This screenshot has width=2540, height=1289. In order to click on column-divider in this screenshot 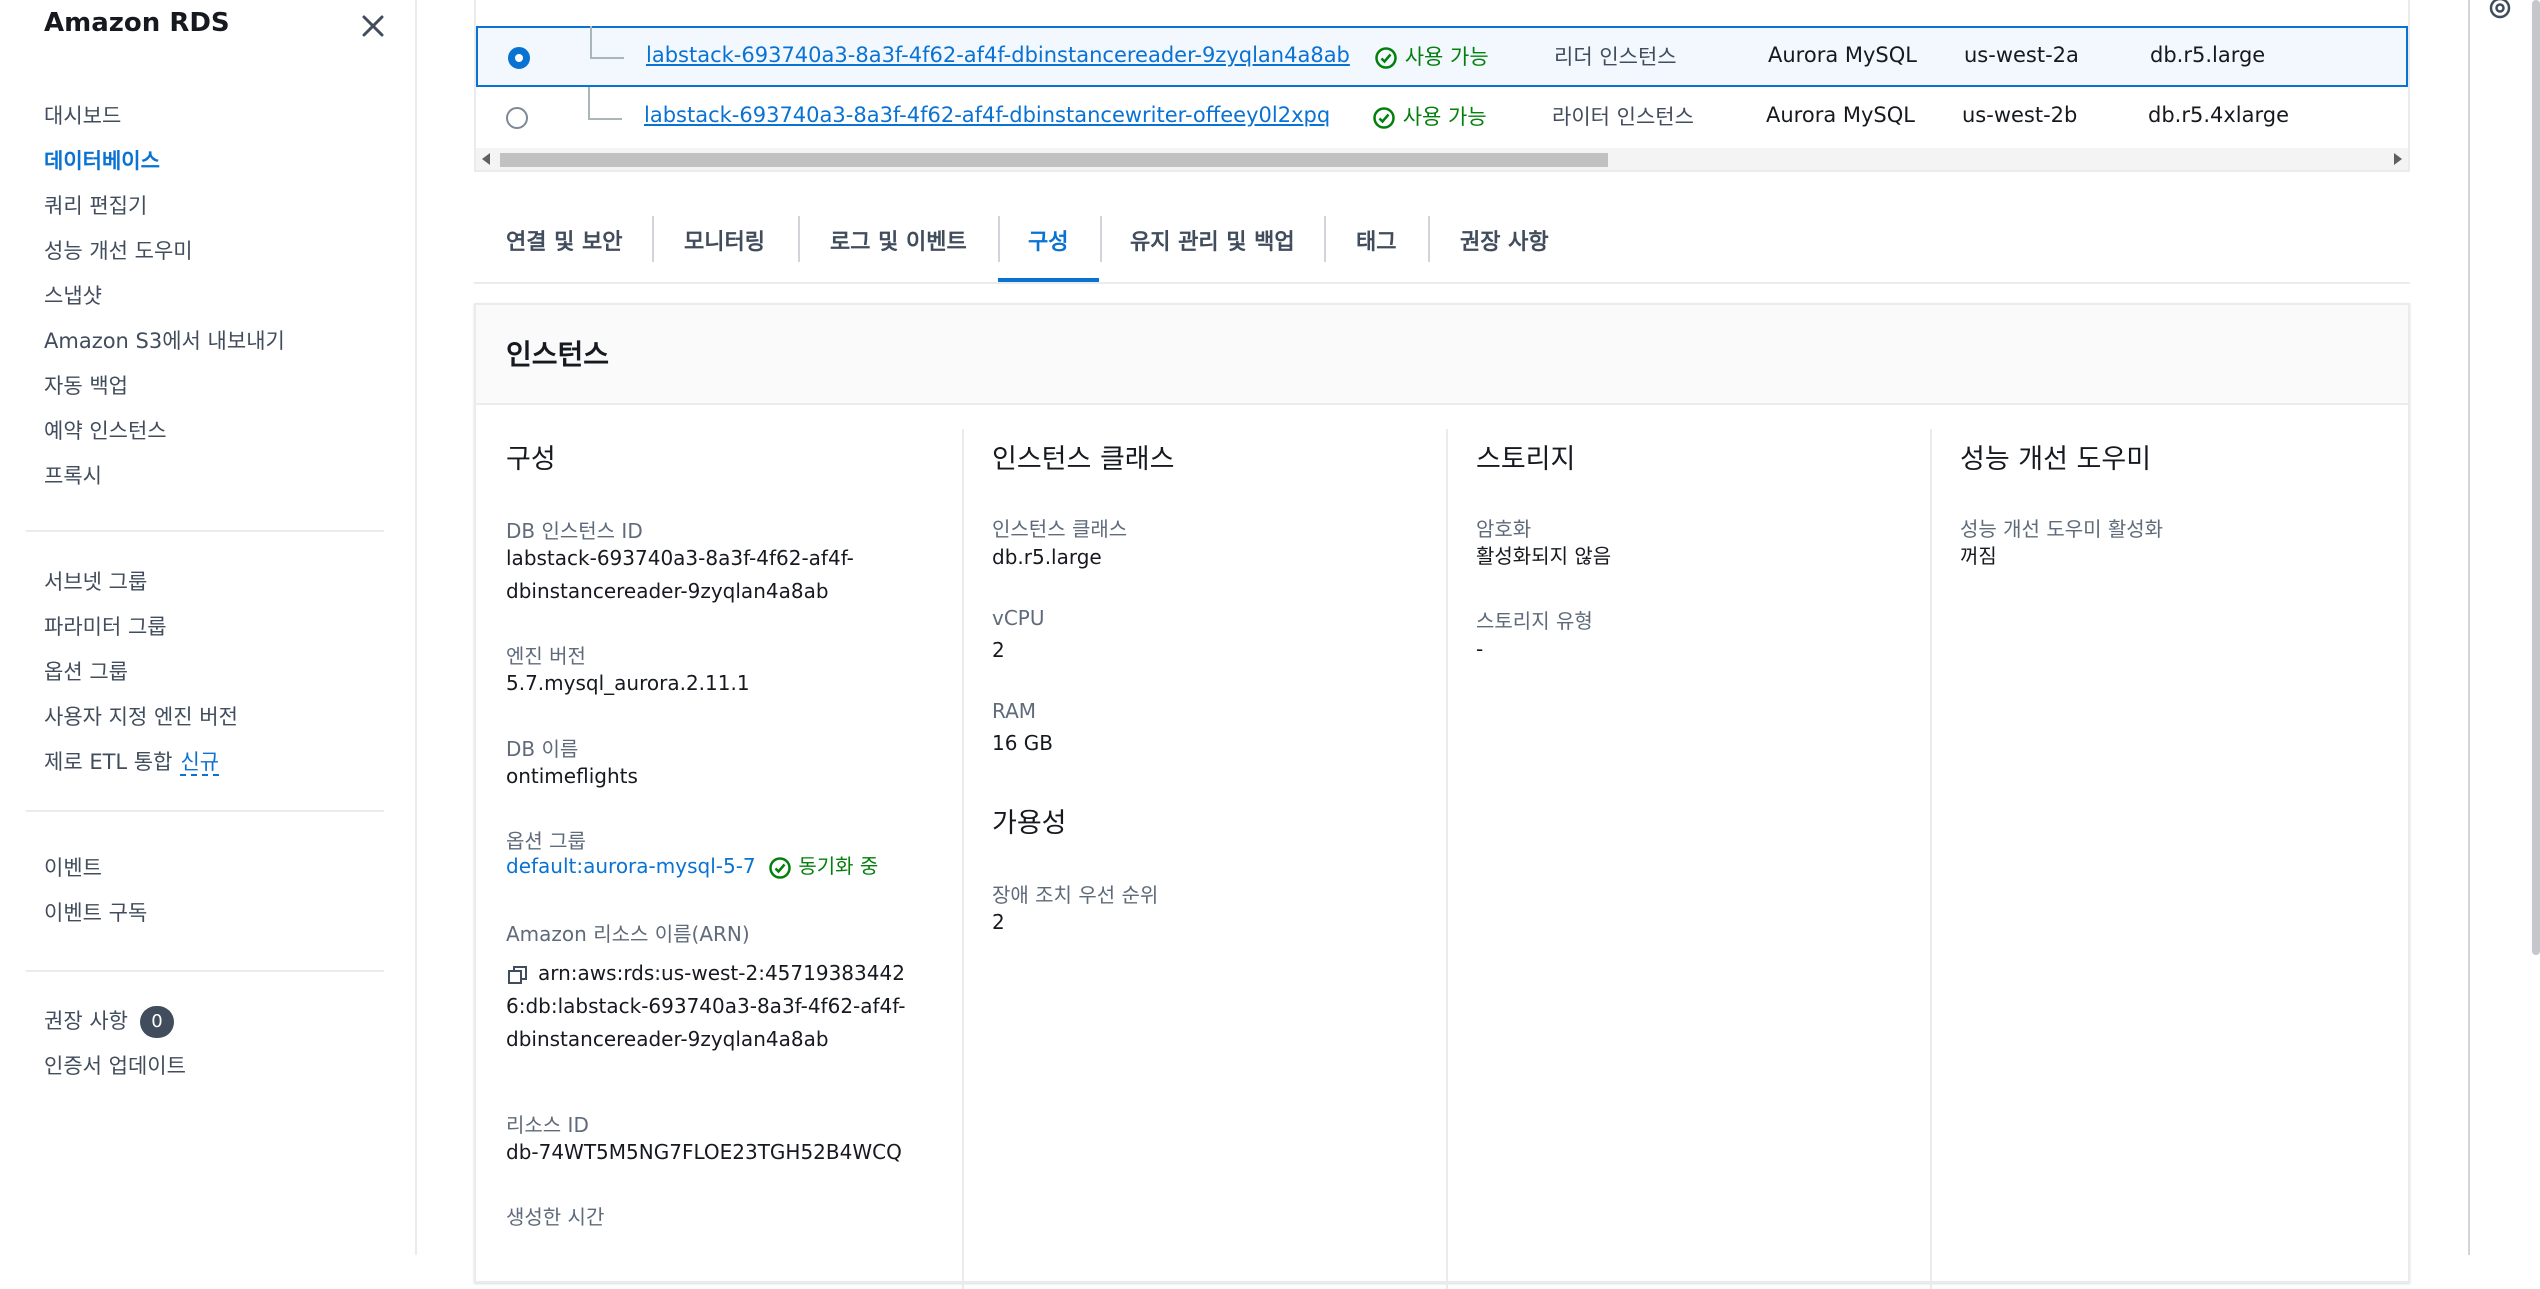, I will do `click(963, 859)`.